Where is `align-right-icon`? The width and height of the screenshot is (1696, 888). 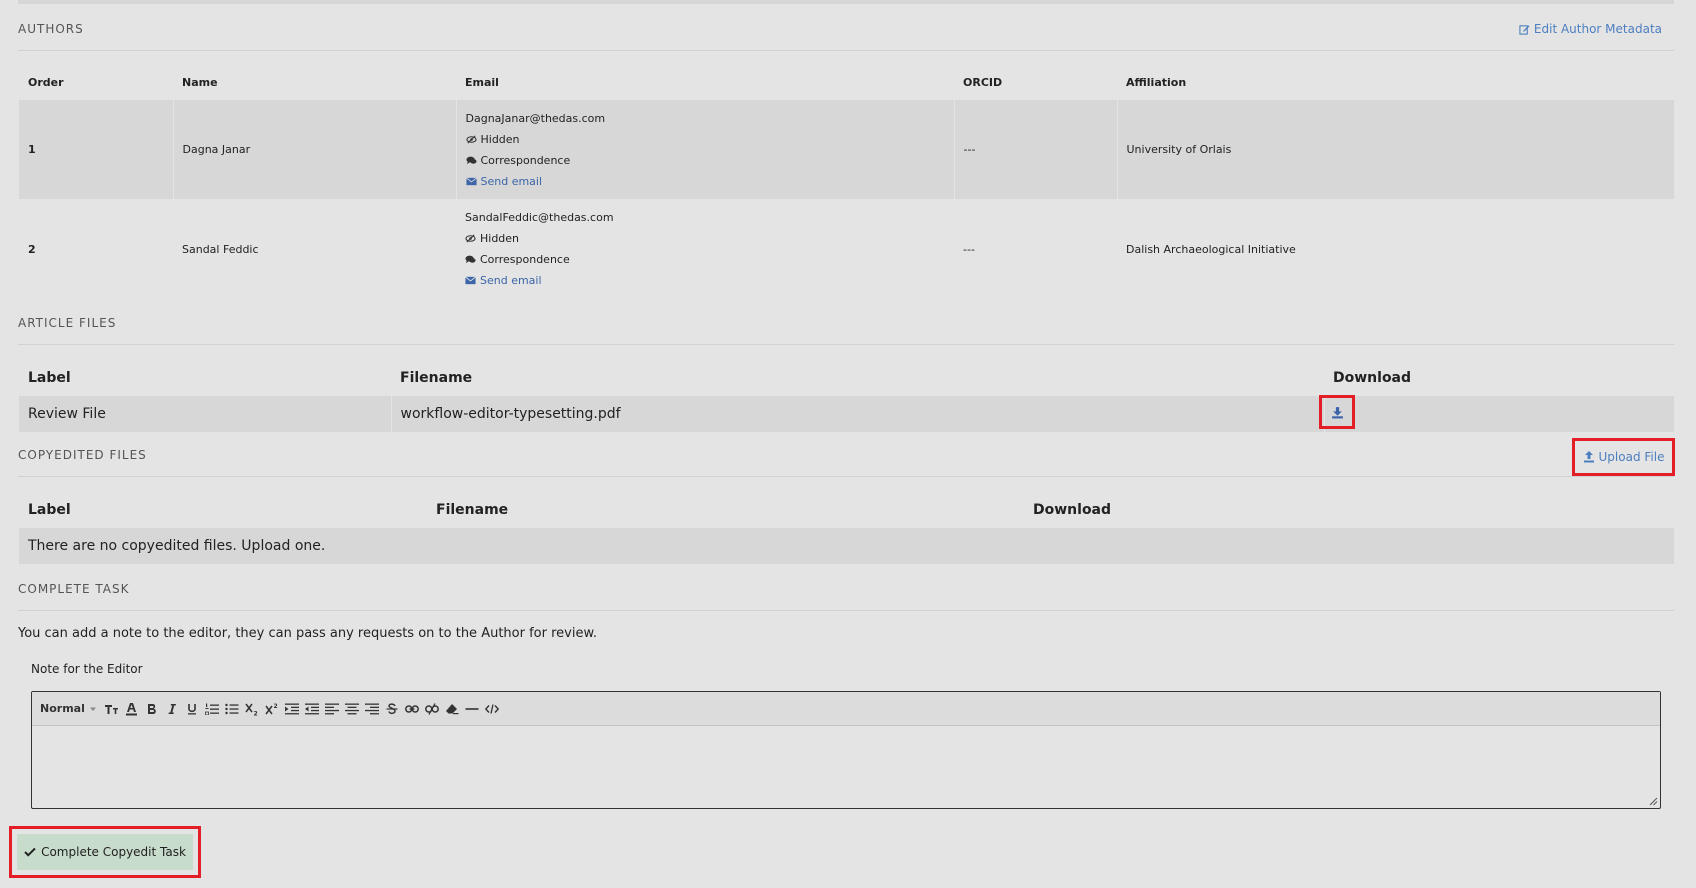
align-right-icon is located at coordinates (371, 708).